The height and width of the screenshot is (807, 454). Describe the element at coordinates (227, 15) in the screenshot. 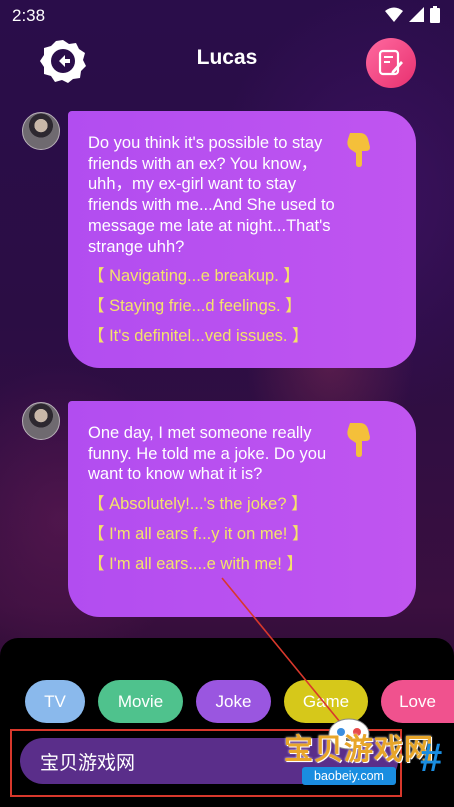

I see `status-bar: 2:38` at that location.